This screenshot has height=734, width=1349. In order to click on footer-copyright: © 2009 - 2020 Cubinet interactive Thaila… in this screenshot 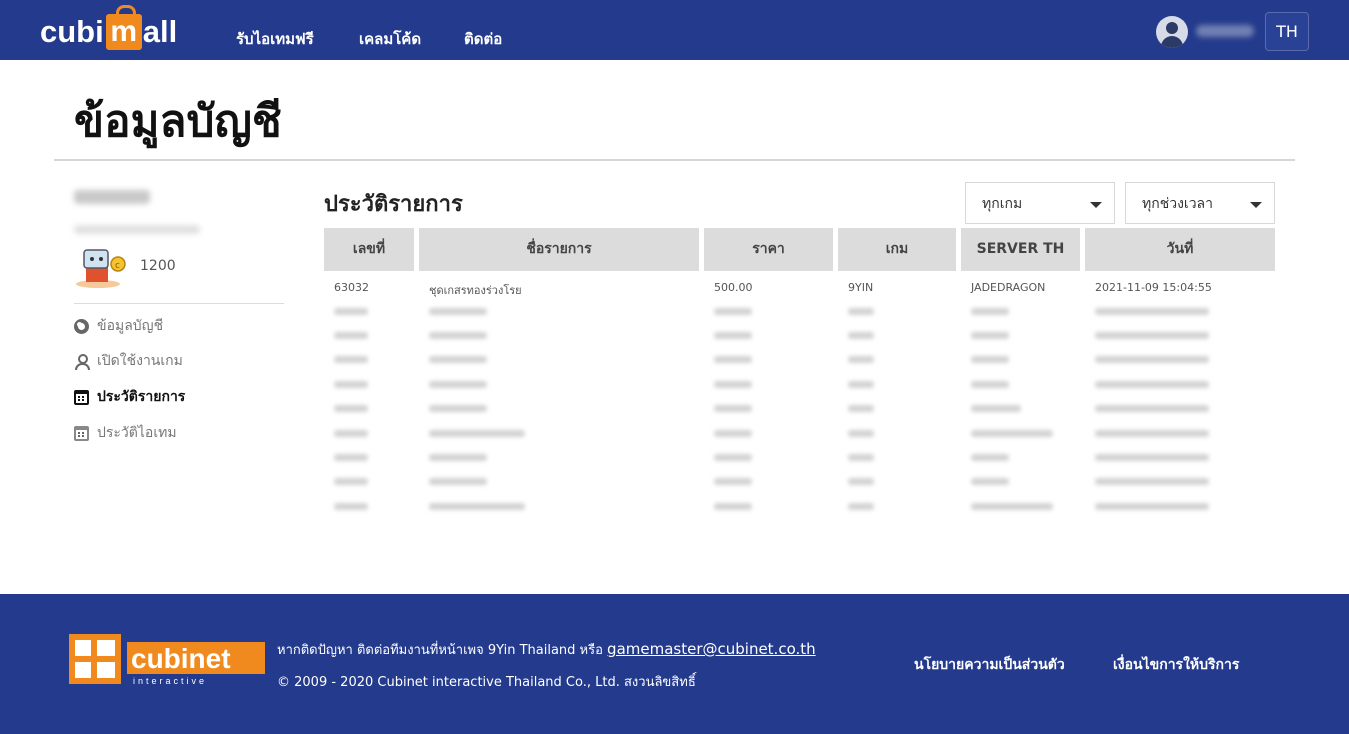, I will do `click(486, 682)`.